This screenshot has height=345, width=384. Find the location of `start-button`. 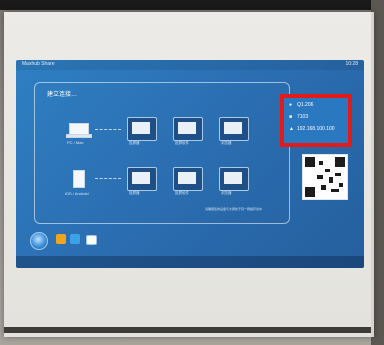

start-button is located at coordinates (39, 241).